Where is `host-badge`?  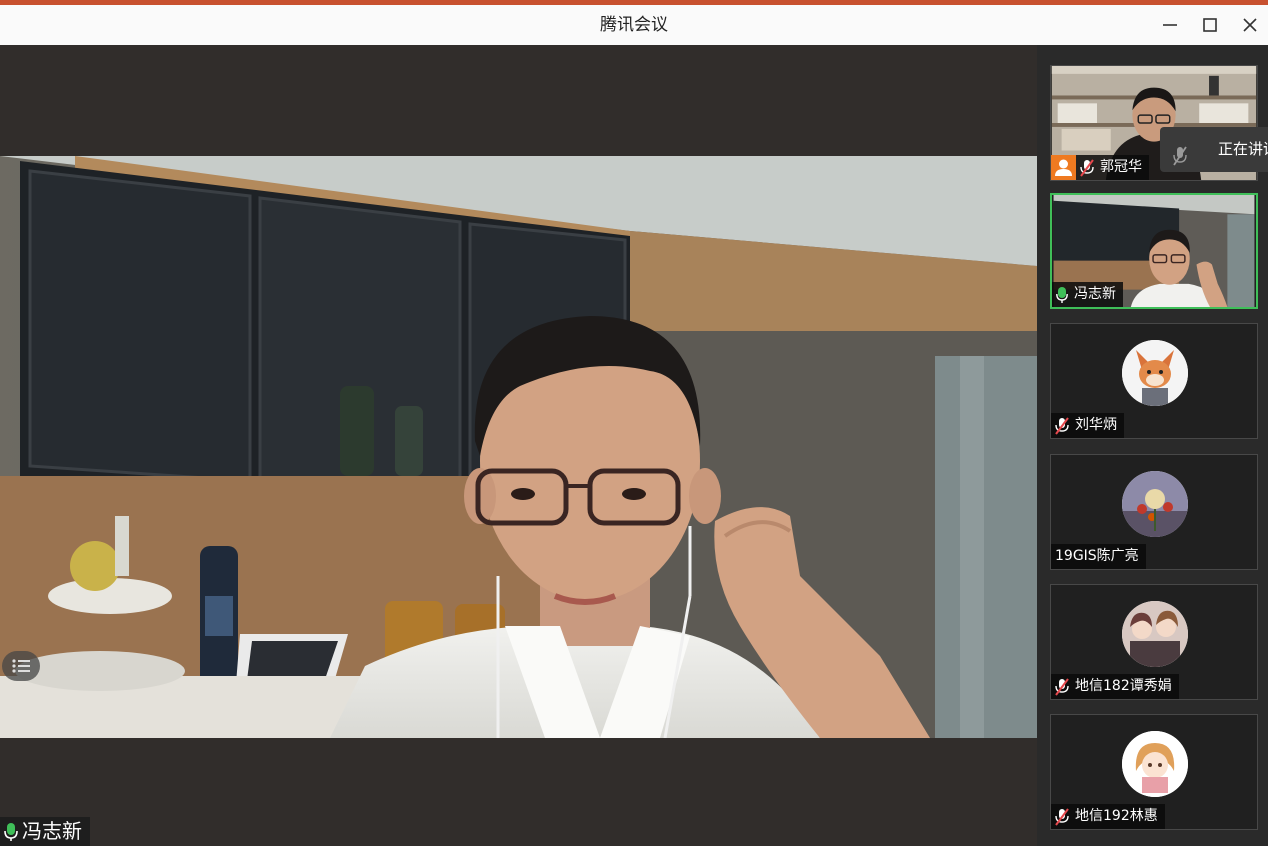 host-badge is located at coordinates (1063, 167).